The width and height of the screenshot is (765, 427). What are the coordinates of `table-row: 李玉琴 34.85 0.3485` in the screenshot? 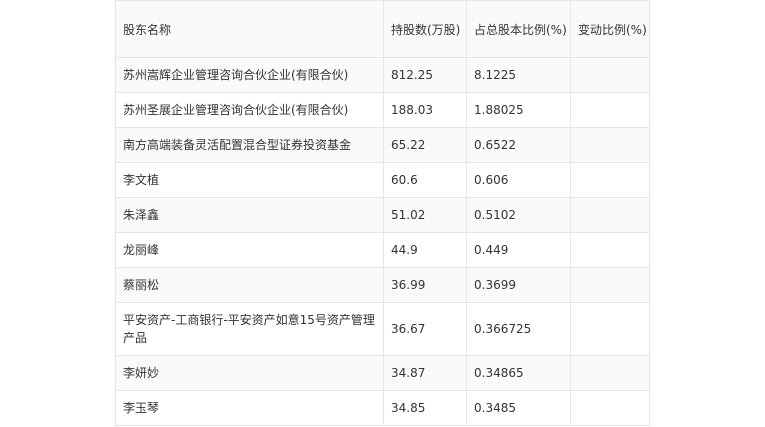 It's located at (382, 408).